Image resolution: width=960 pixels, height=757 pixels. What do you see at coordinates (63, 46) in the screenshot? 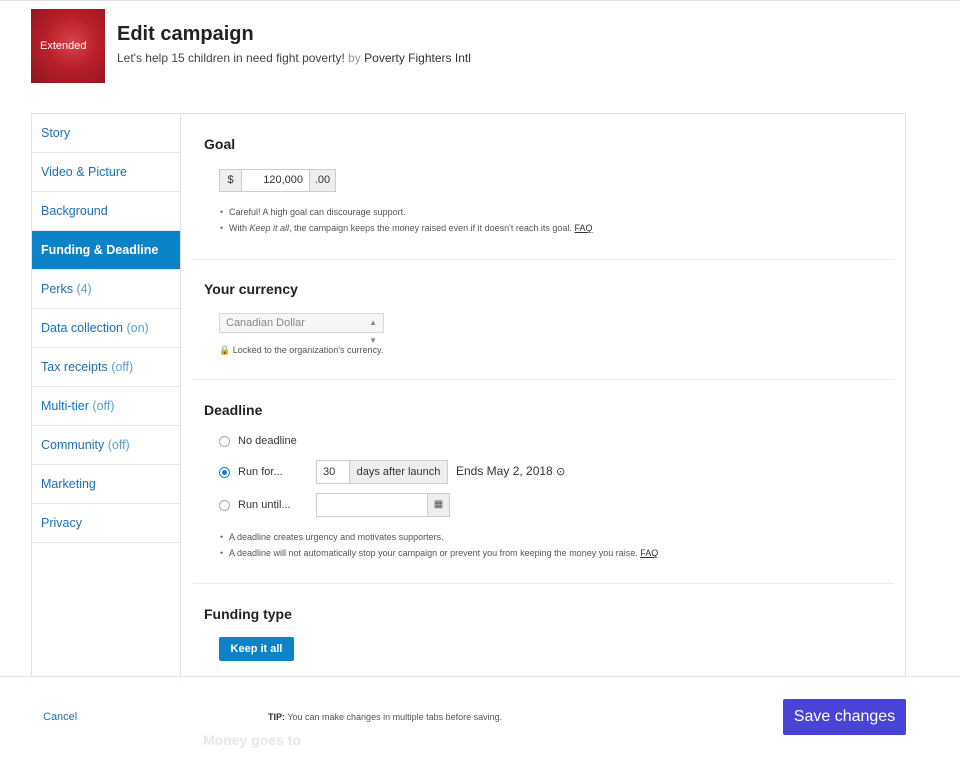
I see `extended-badge: Extended` at bounding box center [63, 46].